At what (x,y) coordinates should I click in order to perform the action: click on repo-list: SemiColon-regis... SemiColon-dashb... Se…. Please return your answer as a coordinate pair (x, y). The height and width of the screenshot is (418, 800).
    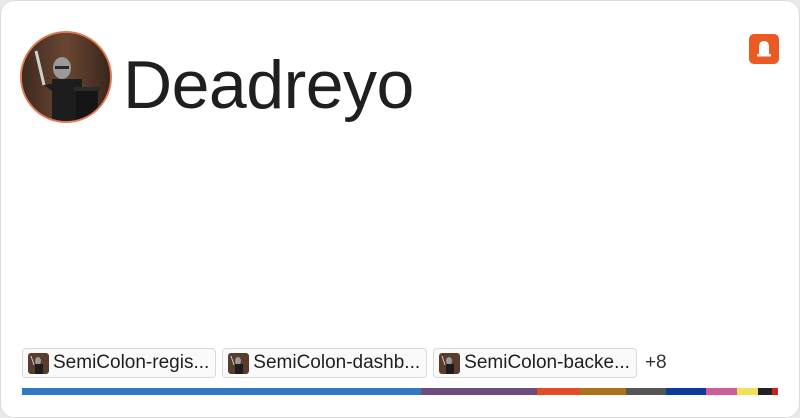
    Looking at the image, I should click on (344, 363).